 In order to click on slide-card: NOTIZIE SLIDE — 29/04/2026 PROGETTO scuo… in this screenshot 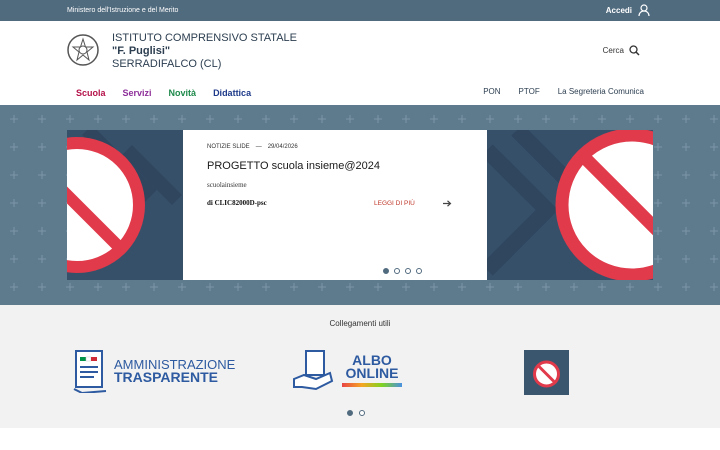, I will do `click(335, 205)`.